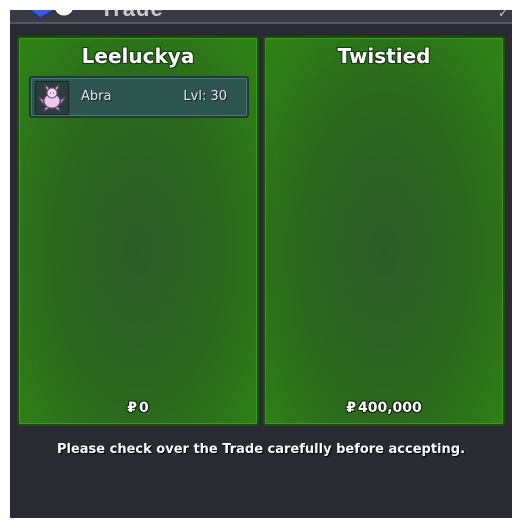  I want to click on abra-sprite-icon, so click(52, 98).